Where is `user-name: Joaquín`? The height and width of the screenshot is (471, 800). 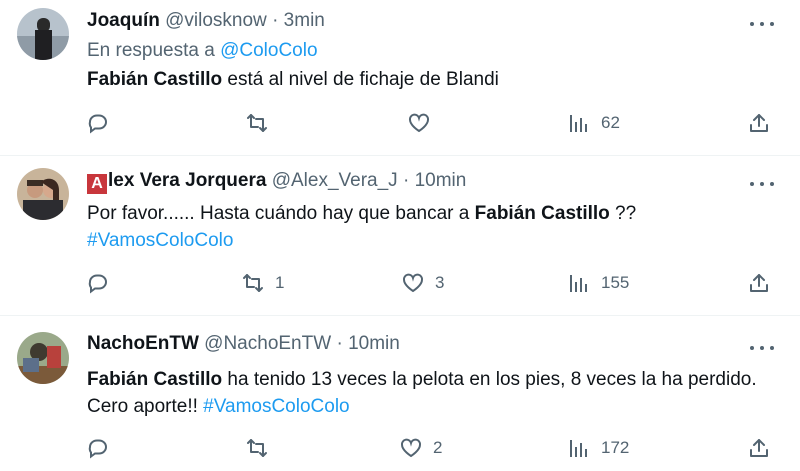
user-name: Joaquín is located at coordinates (123, 20).